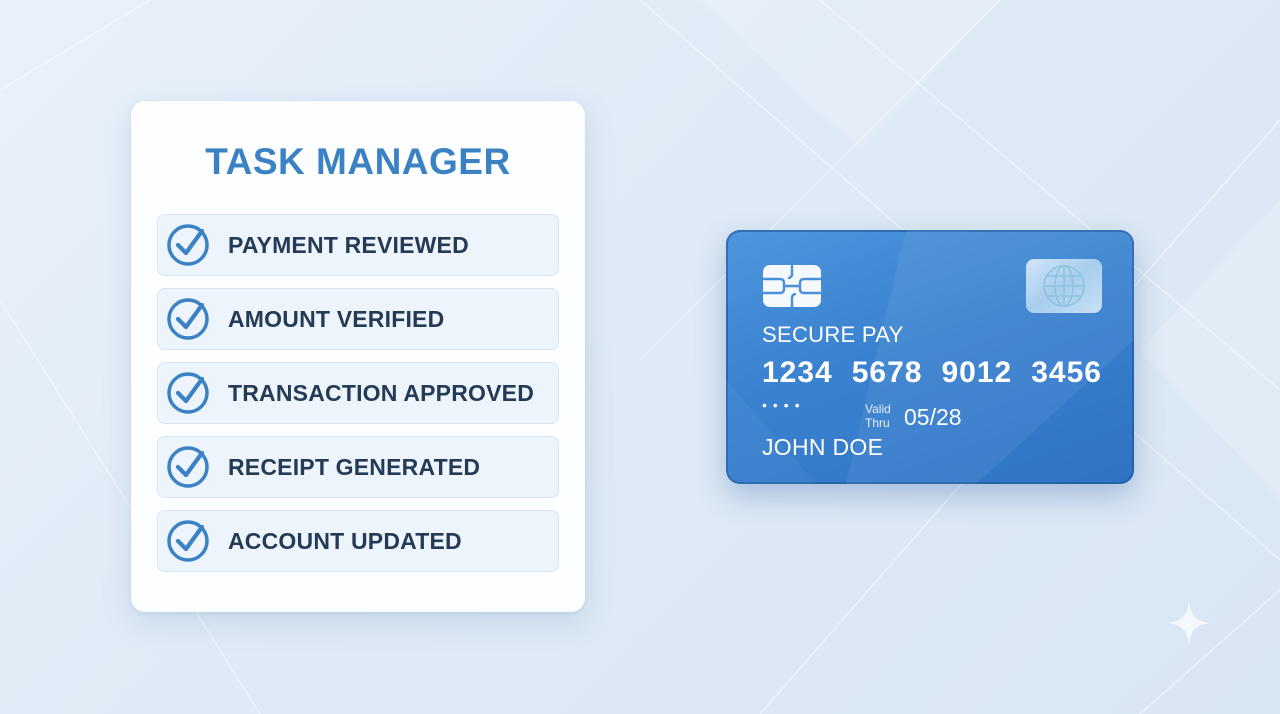 This screenshot has width=1280, height=714. Describe the element at coordinates (932, 373) in the screenshot. I see `card-number: 1234 5678 9012 3456` at that location.